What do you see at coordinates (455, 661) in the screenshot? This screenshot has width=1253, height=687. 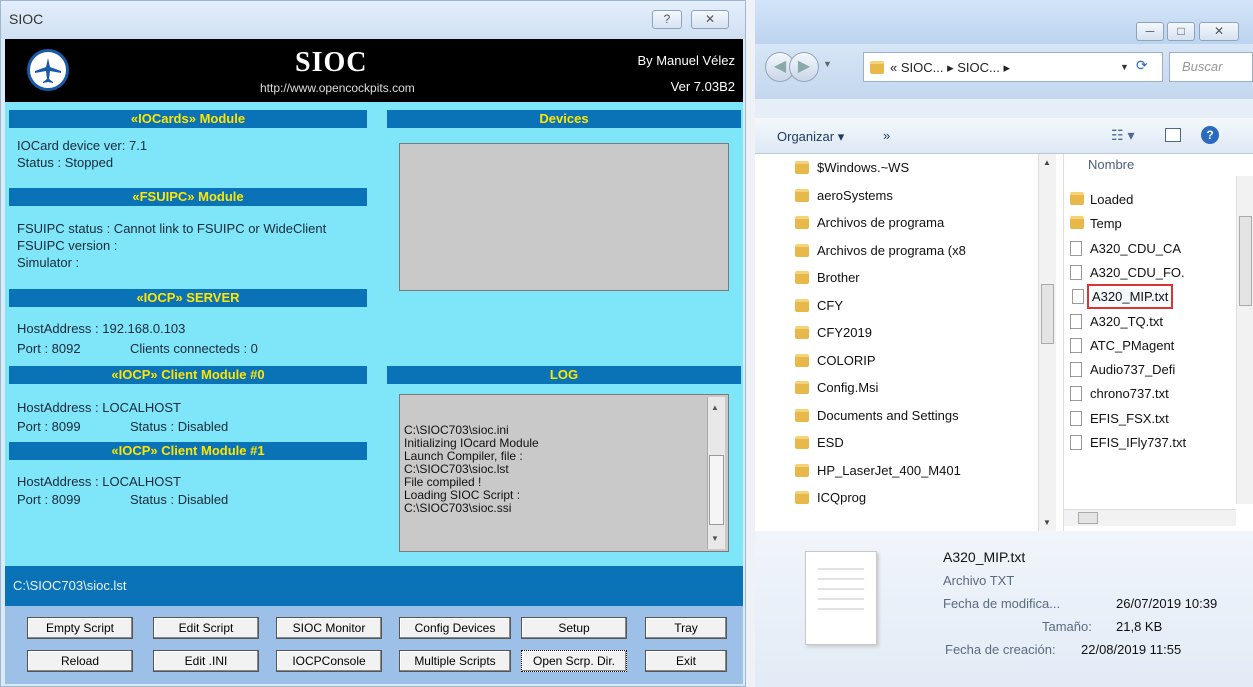 I see `multiple-scripts-button: Multiple Scripts` at bounding box center [455, 661].